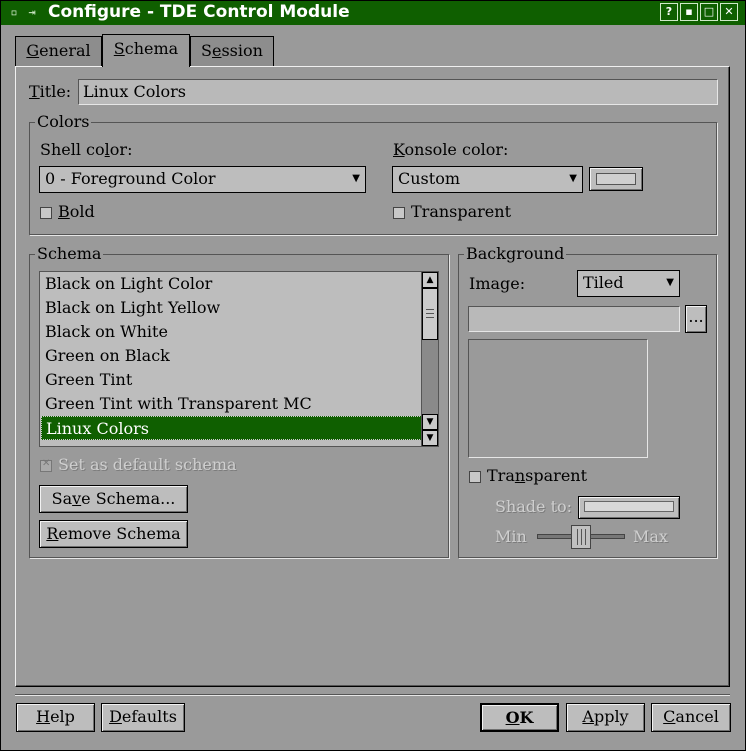  Describe the element at coordinates (233, 404) in the screenshot. I see `list-item: Green Tint with Transparent MC` at that location.